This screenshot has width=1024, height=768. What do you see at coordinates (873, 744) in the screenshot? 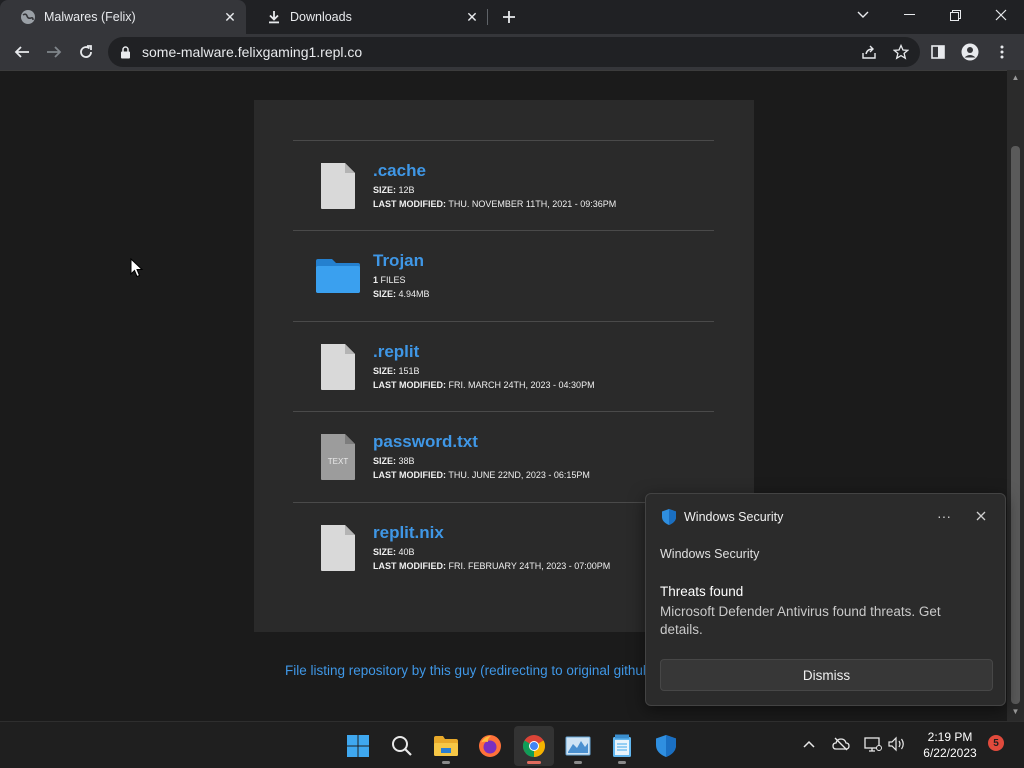
I see `network-icon` at bounding box center [873, 744].